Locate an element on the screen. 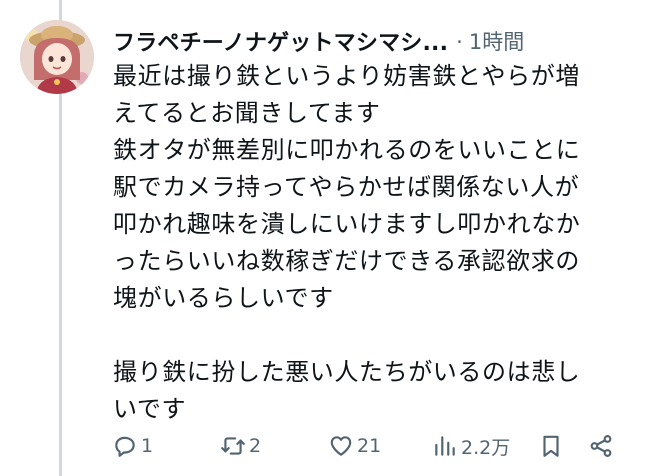 The width and height of the screenshot is (650, 476). tweet-line: いです is located at coordinates (150, 409).